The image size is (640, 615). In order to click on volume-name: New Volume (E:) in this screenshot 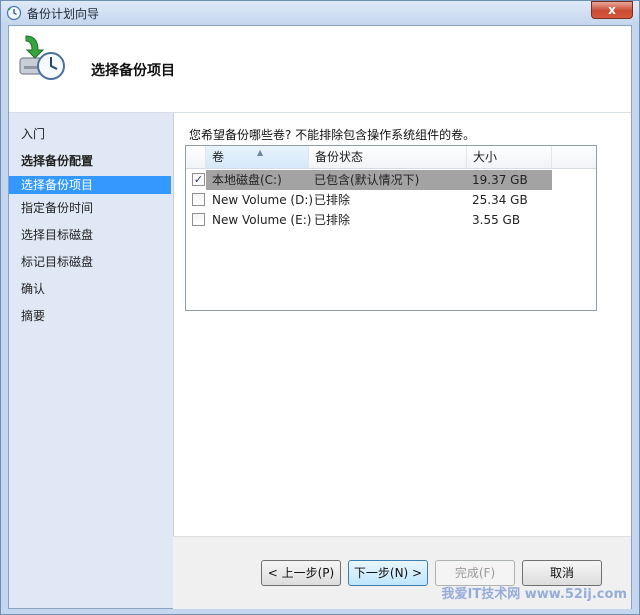, I will do `click(262, 220)`.